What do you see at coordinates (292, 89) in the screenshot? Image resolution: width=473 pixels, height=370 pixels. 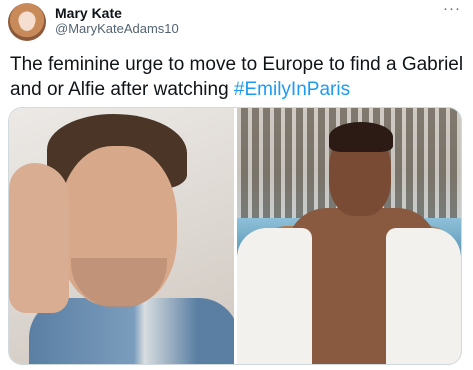 I see `hashtag-link: #EmilyInParis` at bounding box center [292, 89].